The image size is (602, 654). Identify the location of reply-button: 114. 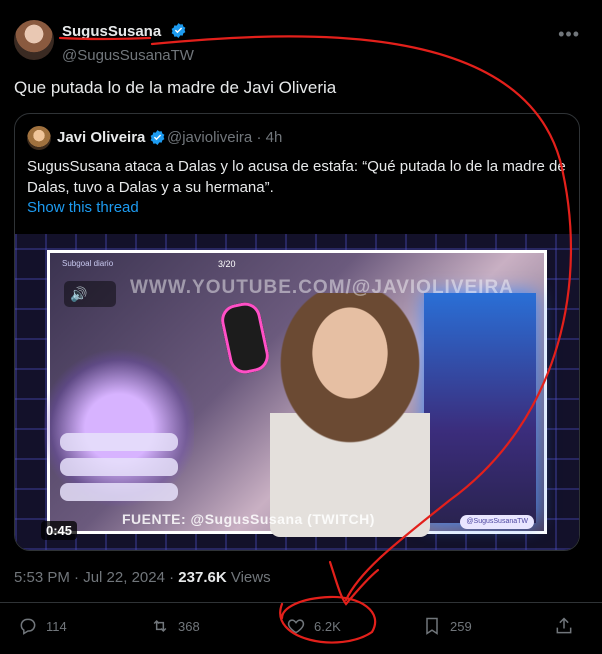
(42, 626).